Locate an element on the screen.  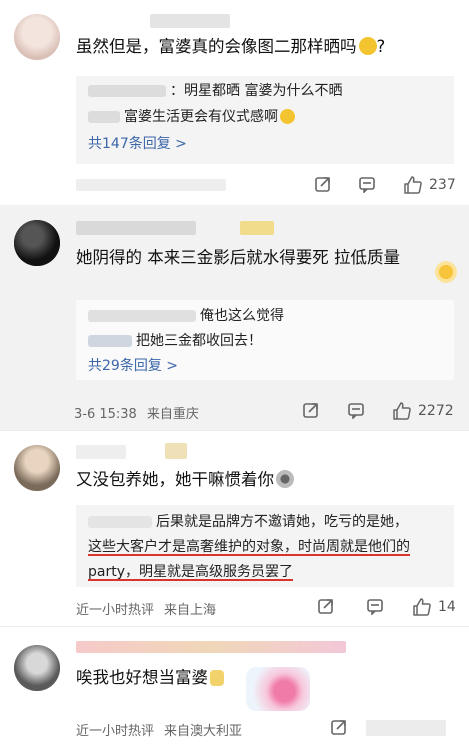
comment-text: 虽然但是，富婆真的会像图二那样晒吗? is located at coordinates (231, 46).